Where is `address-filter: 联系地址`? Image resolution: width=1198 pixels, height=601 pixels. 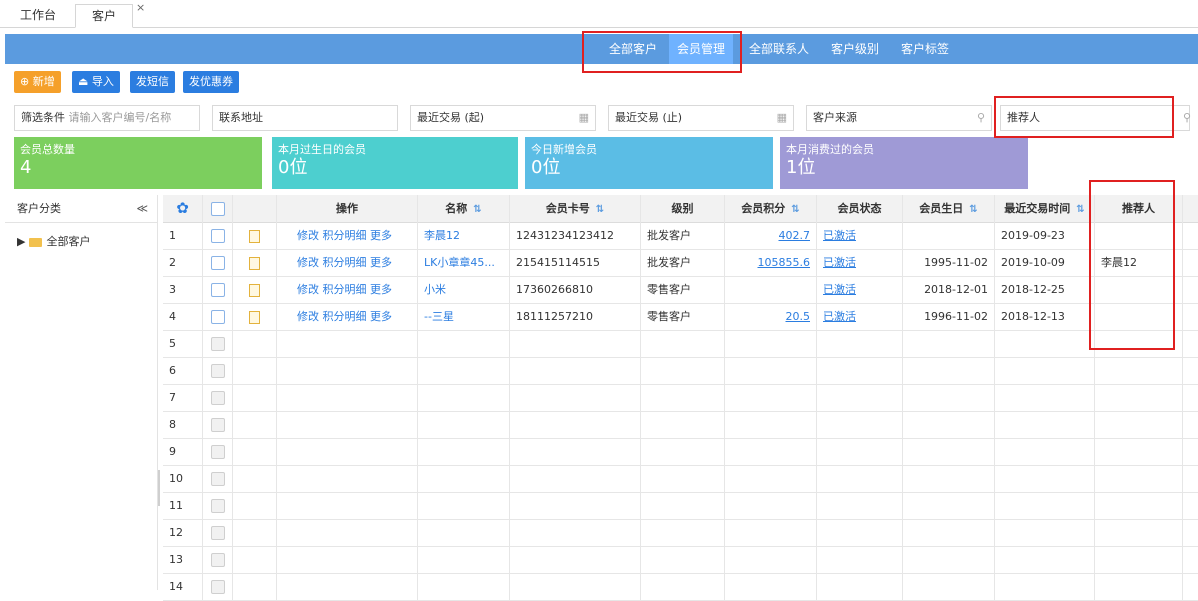 address-filter: 联系地址 is located at coordinates (305, 118).